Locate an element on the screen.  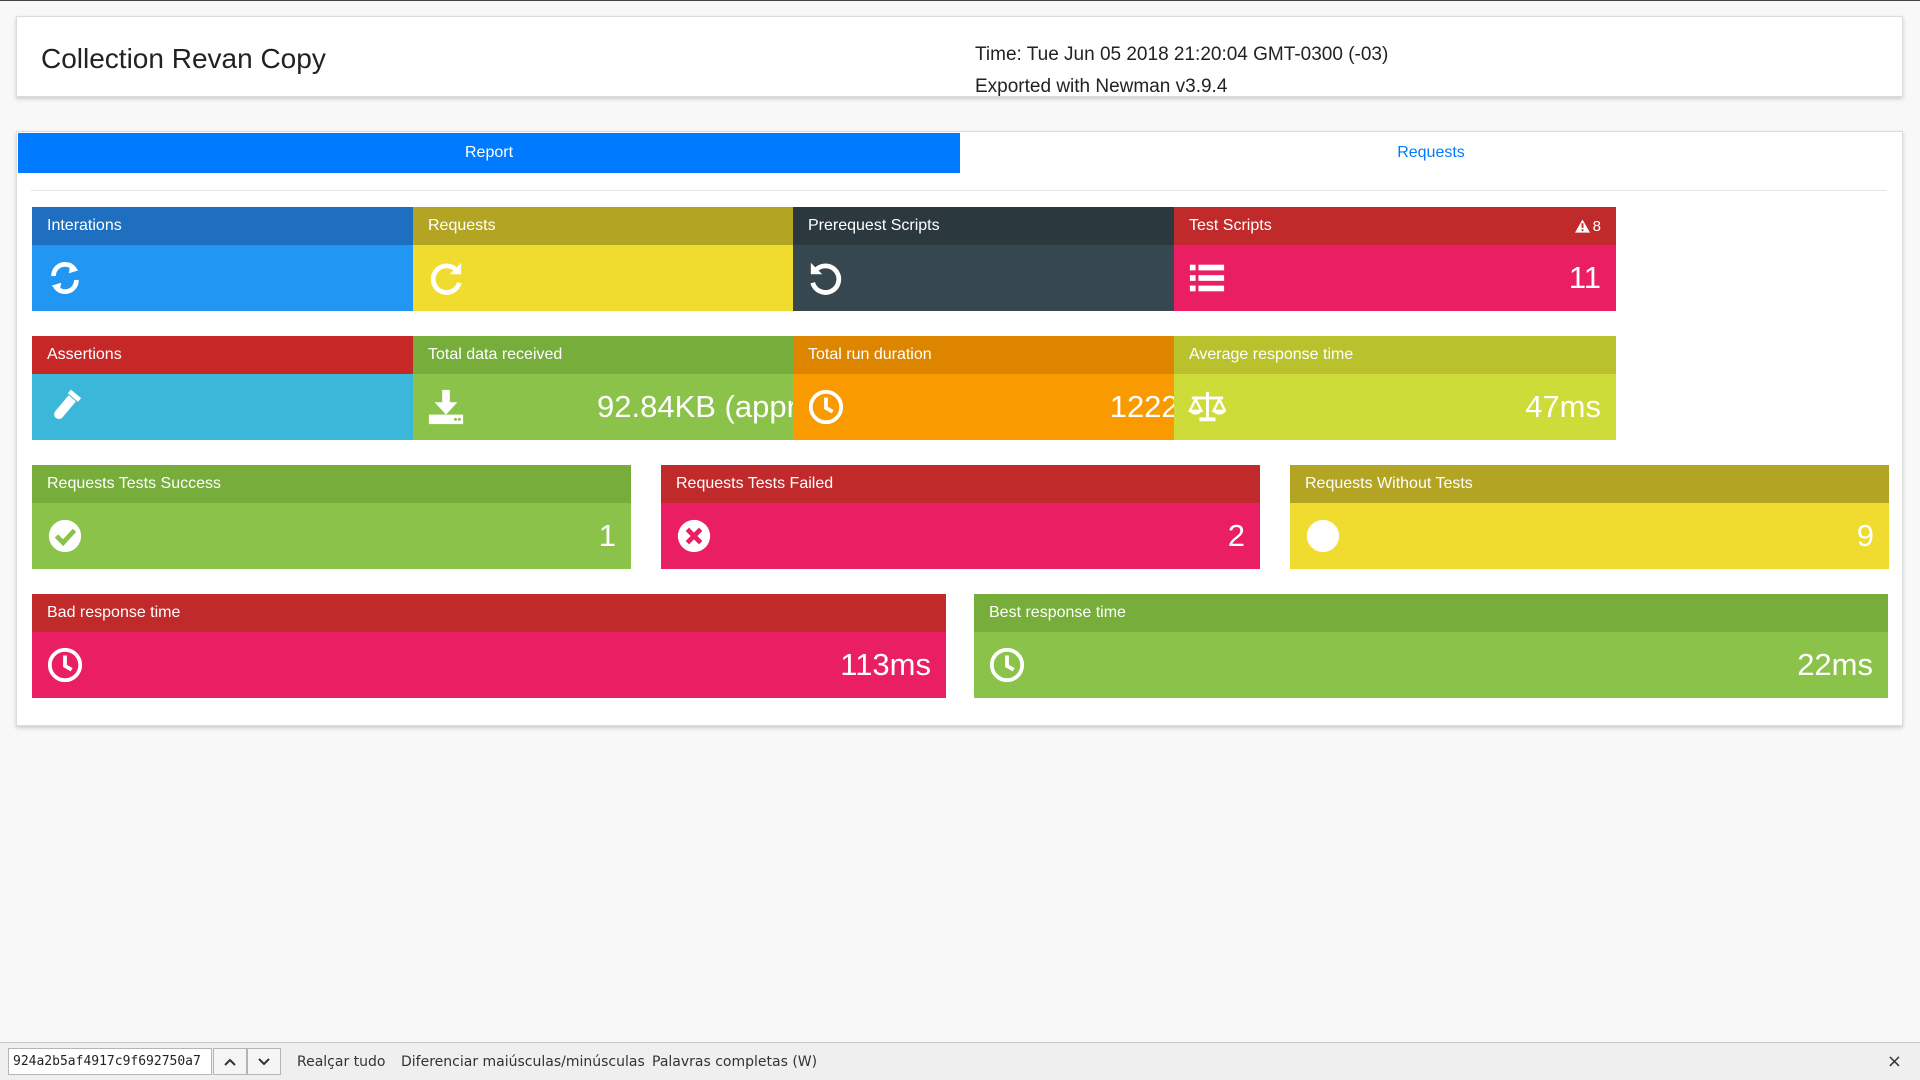
download-icon is located at coordinates (446, 407).